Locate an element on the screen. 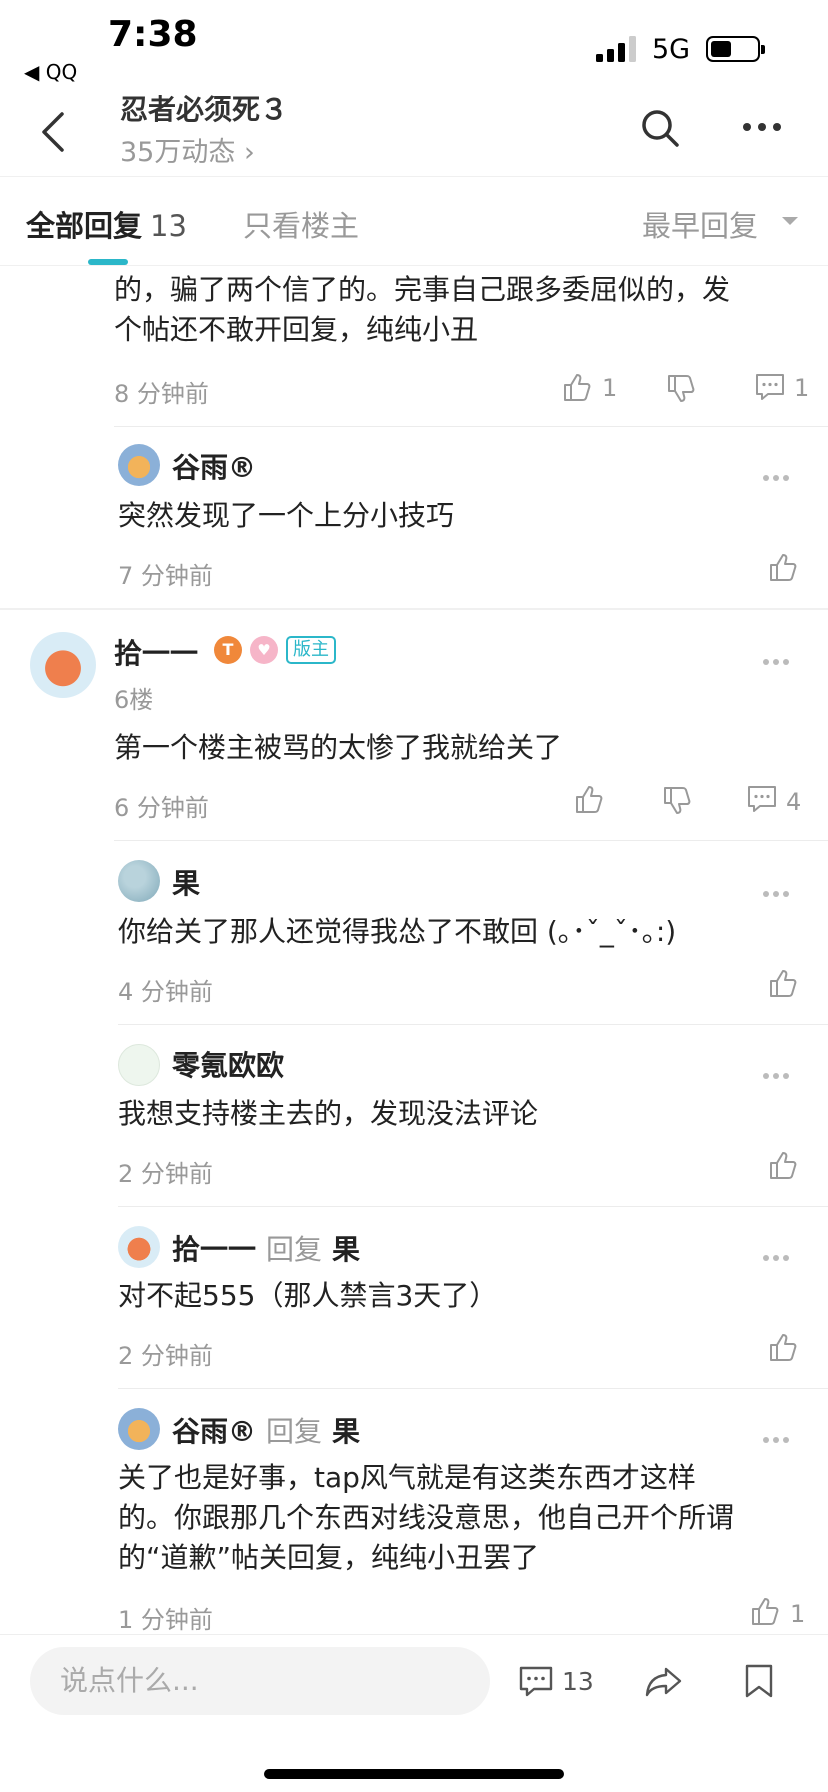  reply-text: 我想支持楼主去的，发现没法评论 is located at coordinates (328, 1113).